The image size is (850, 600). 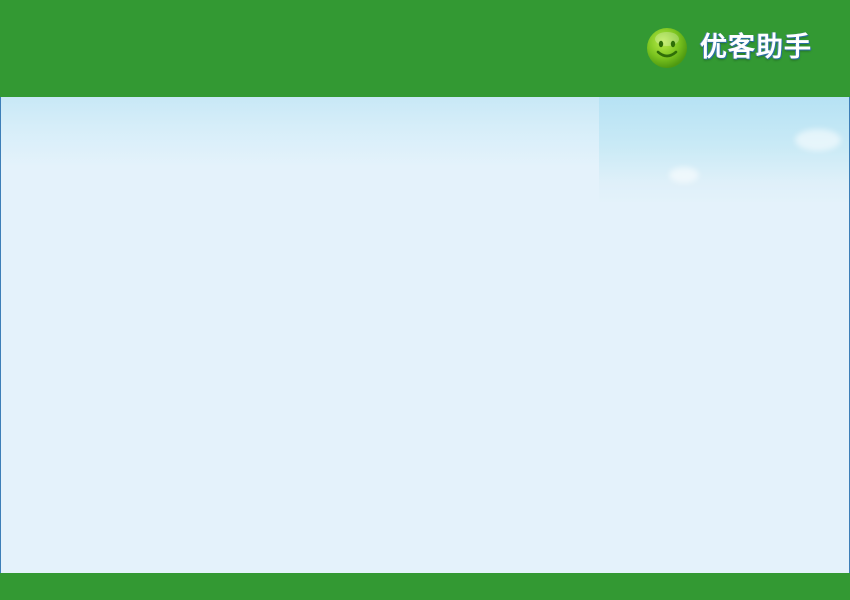 I want to click on sky-decoration, so click(x=724, y=151).